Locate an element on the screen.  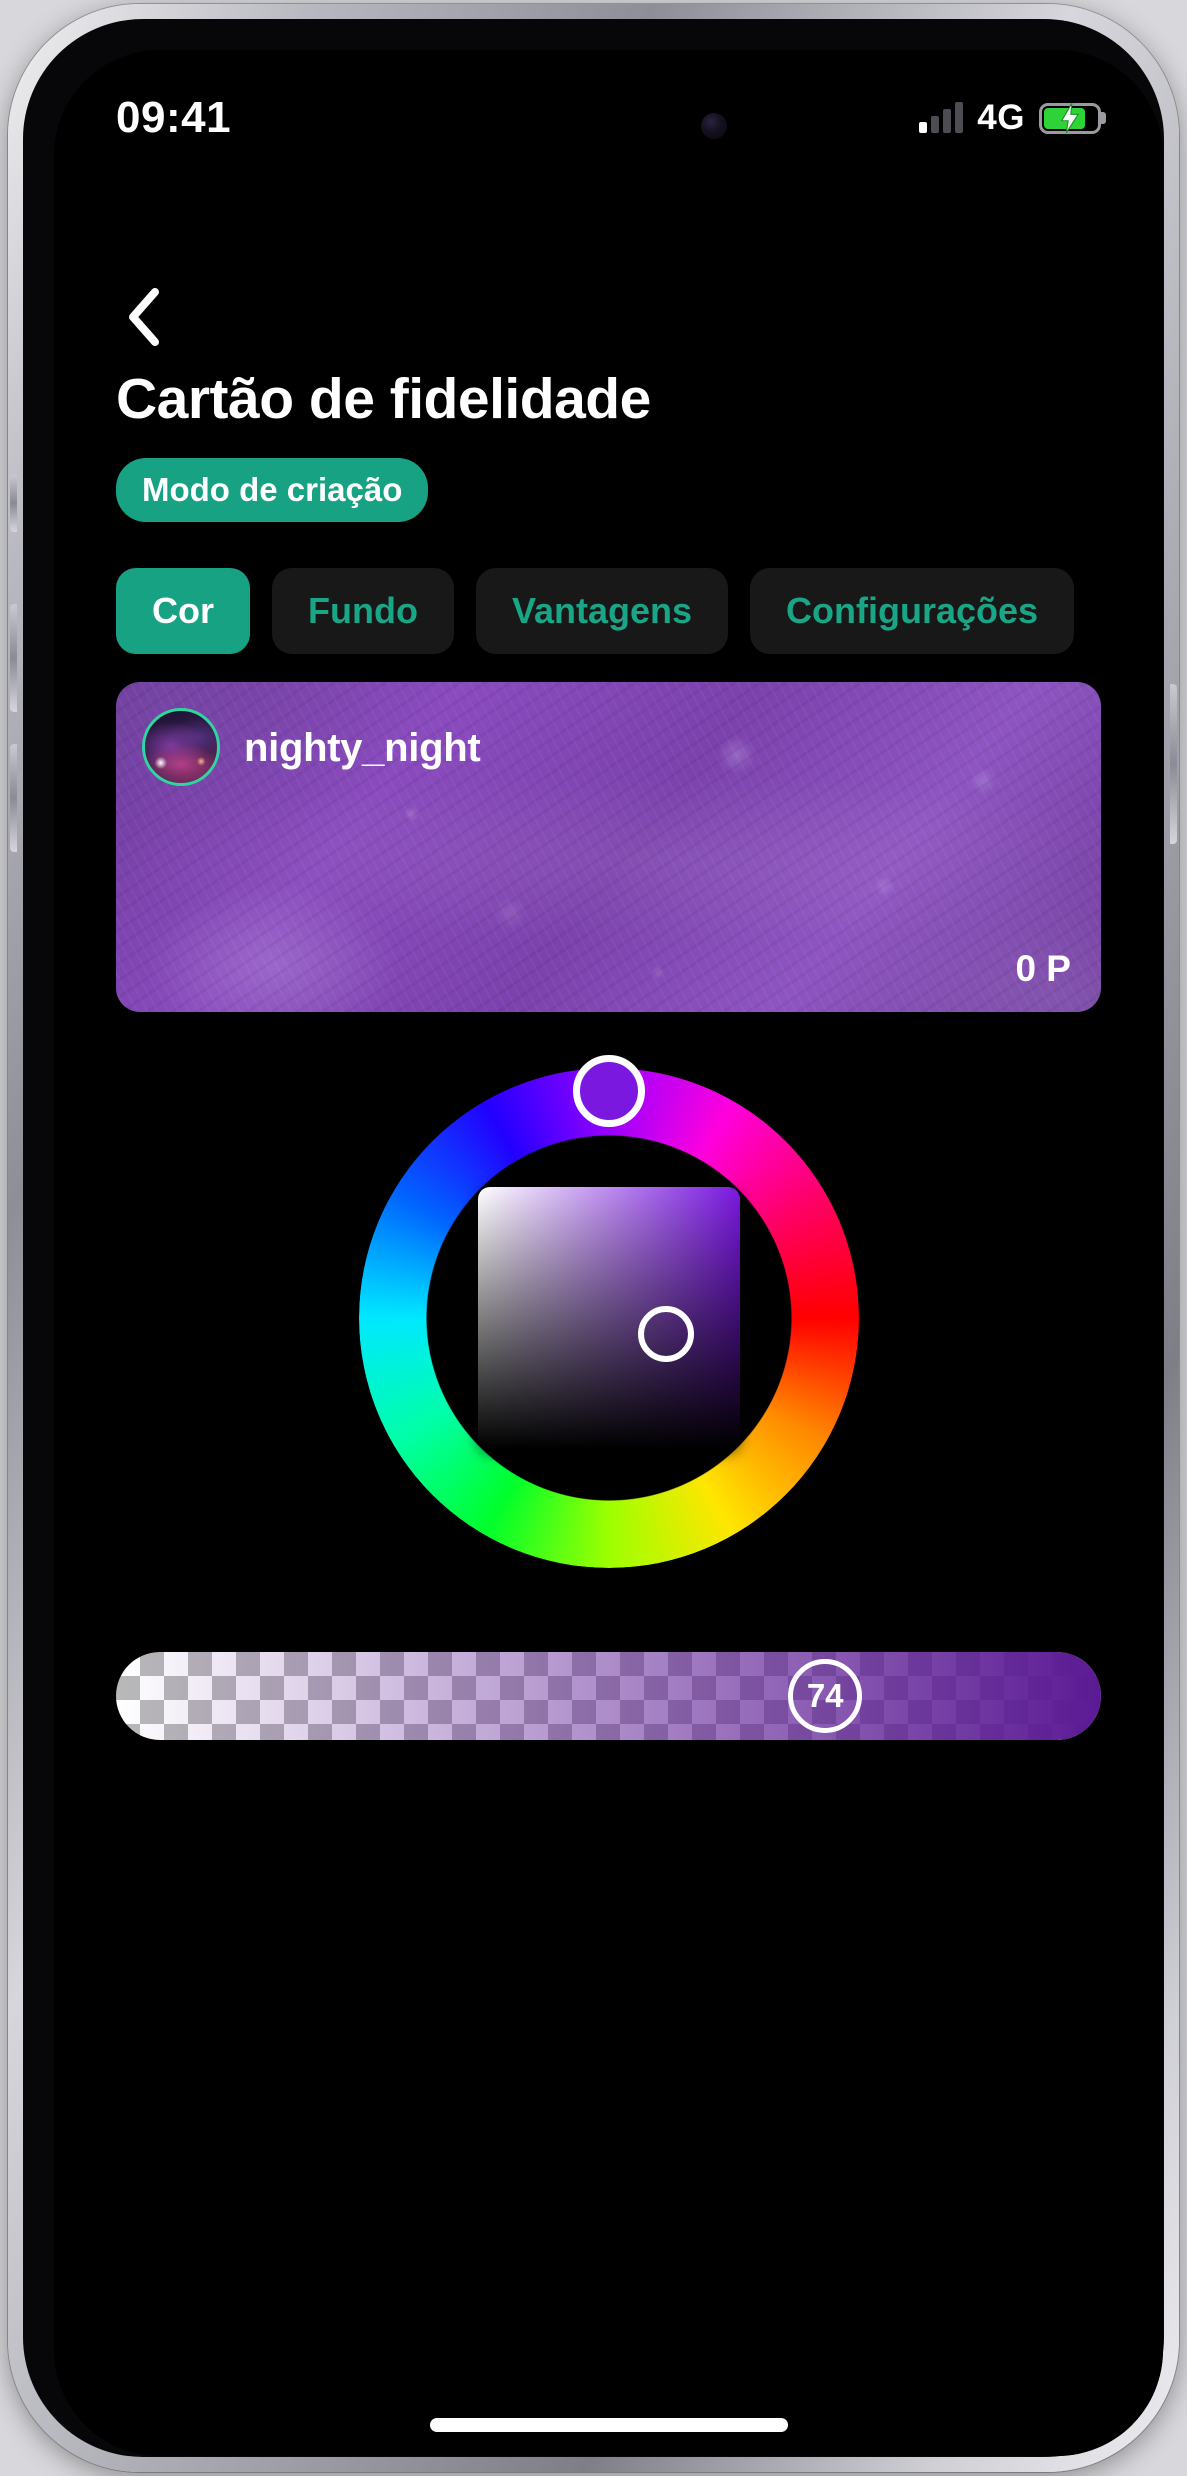
chevron-left-icon is located at coordinates (144, 317).